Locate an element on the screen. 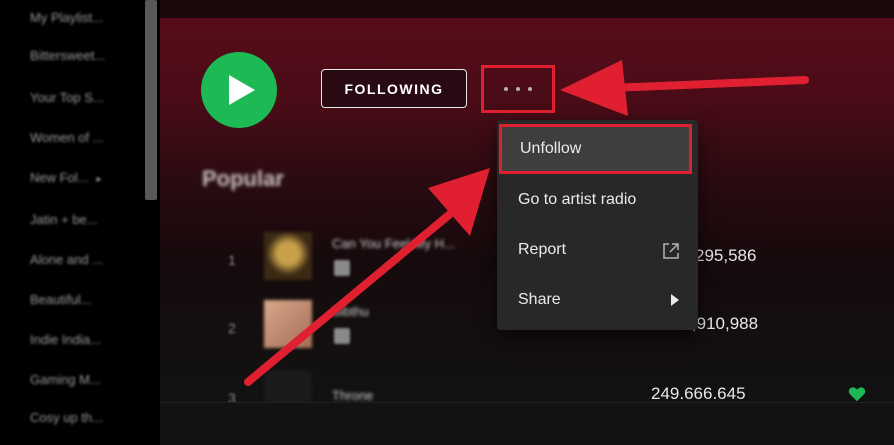 This screenshot has width=894, height=445. menu-item-label: Unfollow is located at coordinates (551, 148).